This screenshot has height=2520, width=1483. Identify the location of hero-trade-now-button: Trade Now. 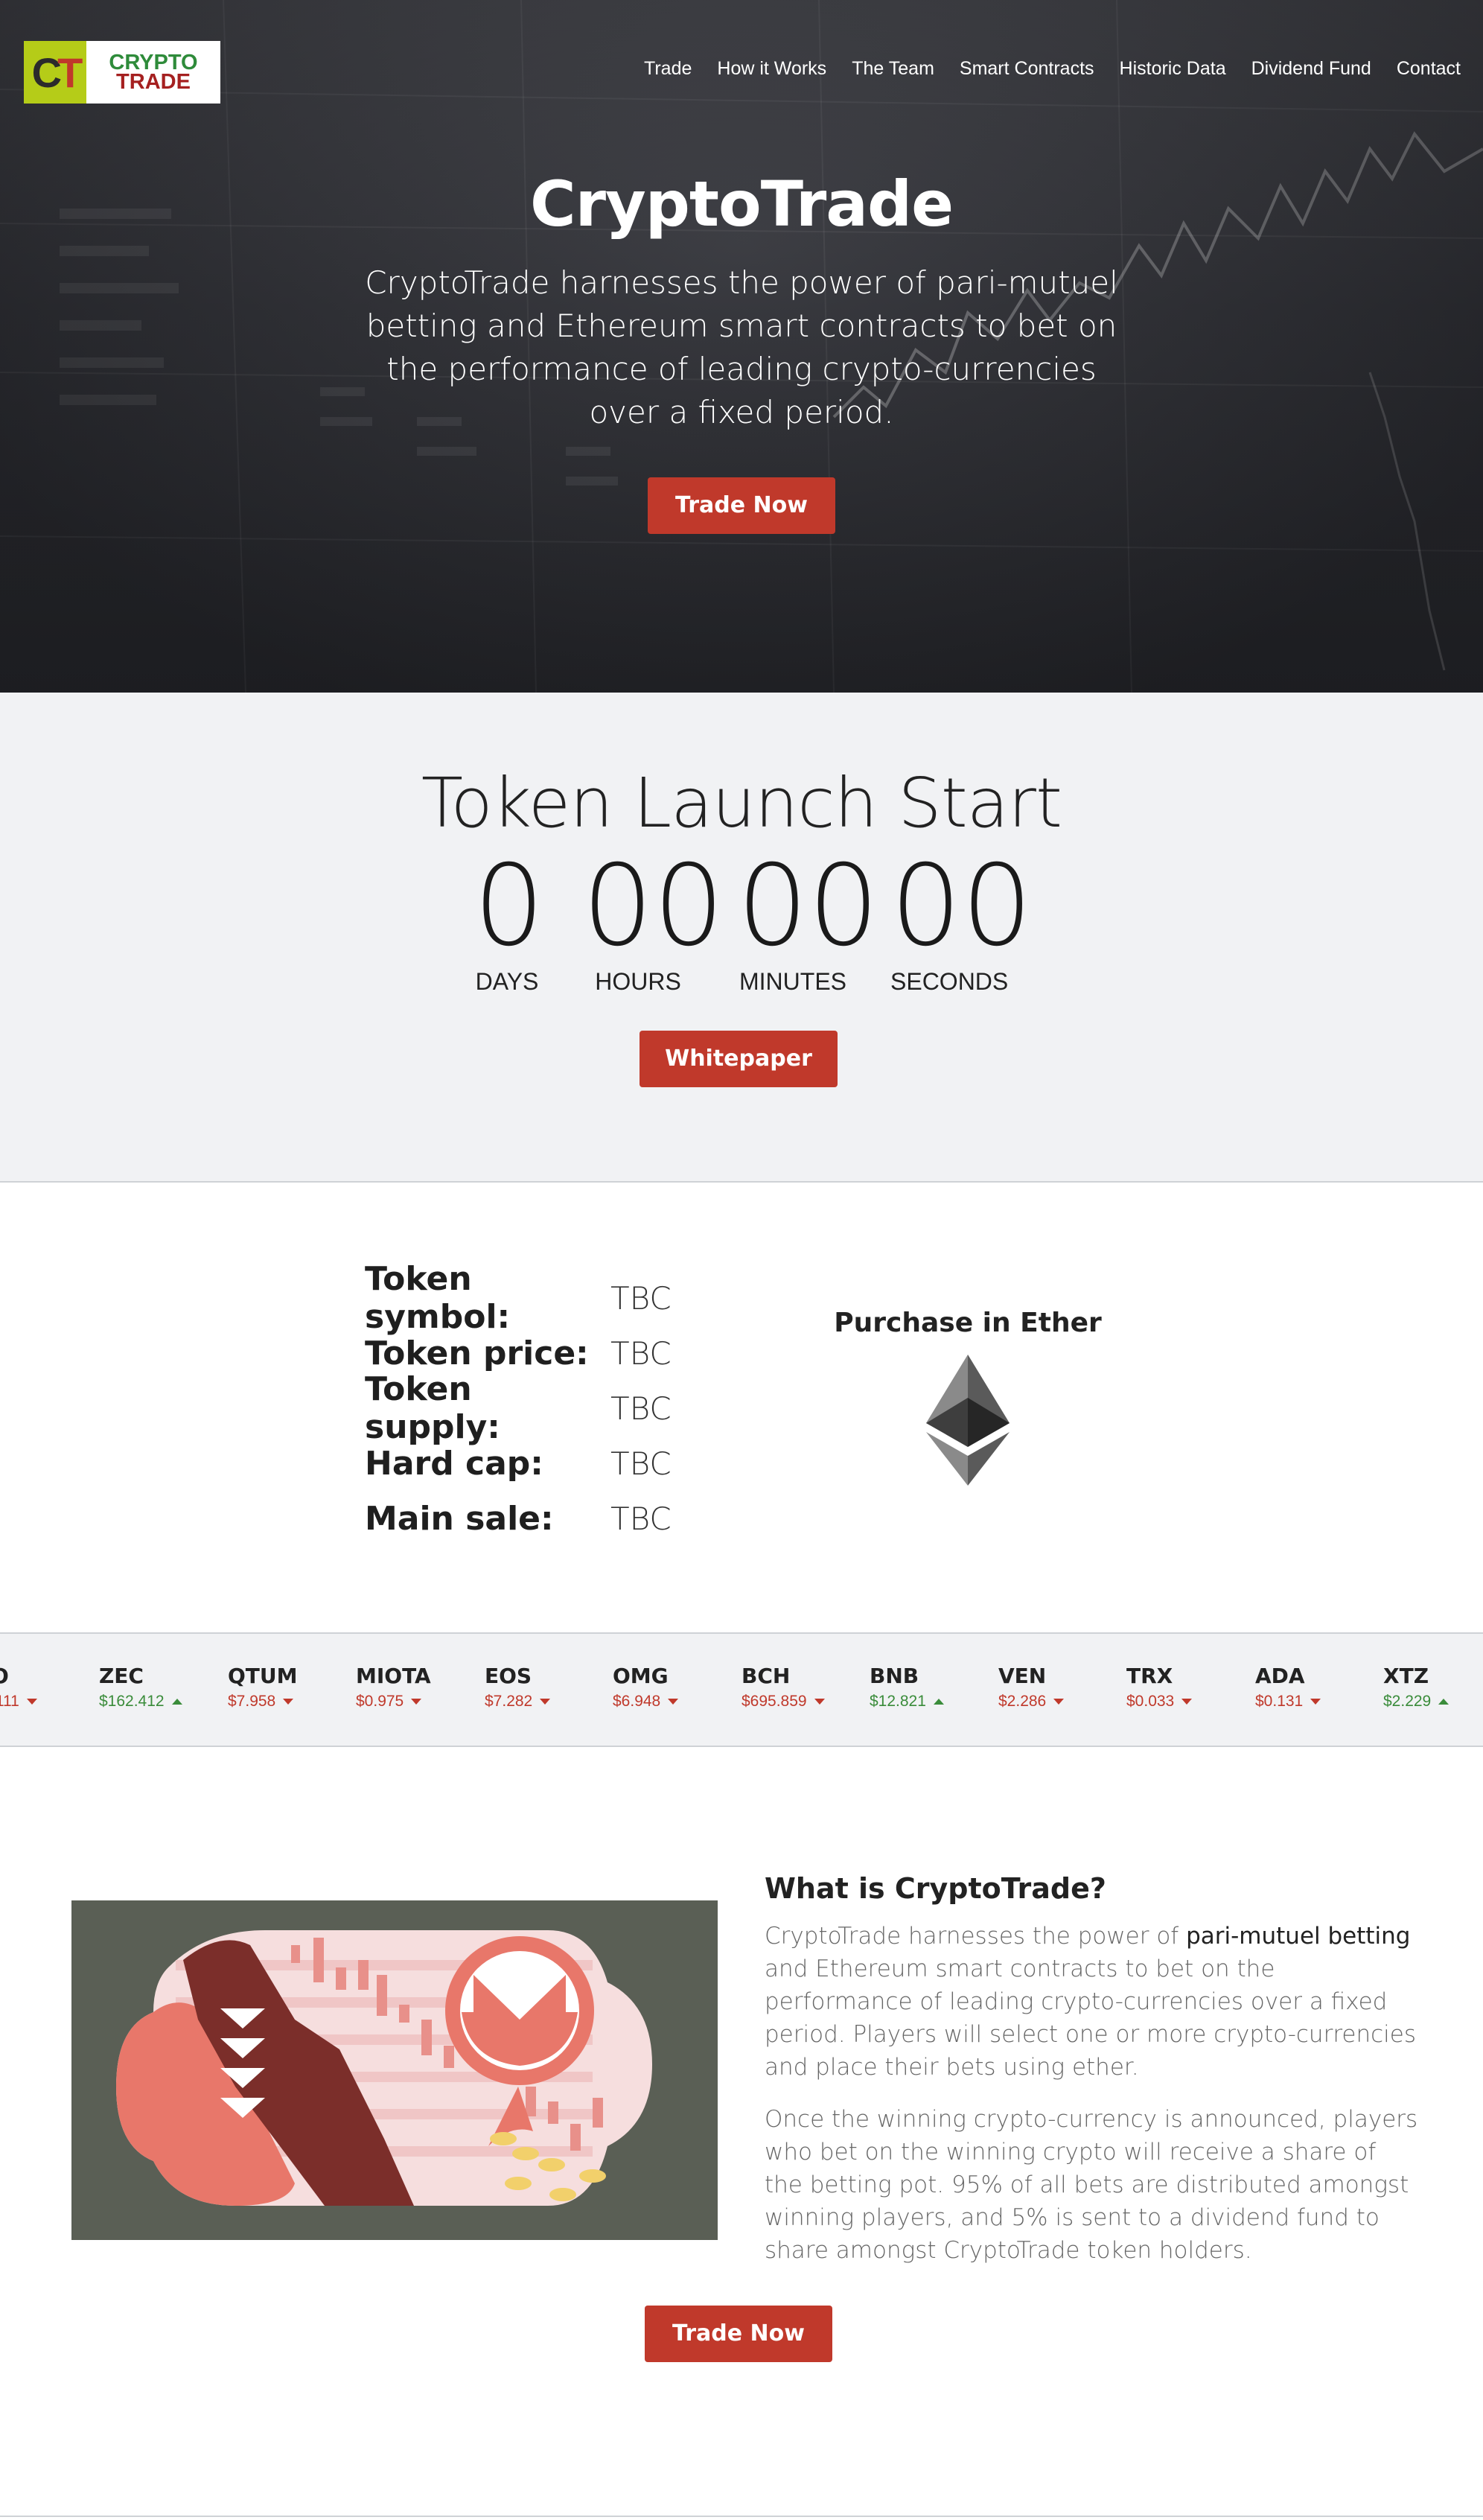
(741, 505).